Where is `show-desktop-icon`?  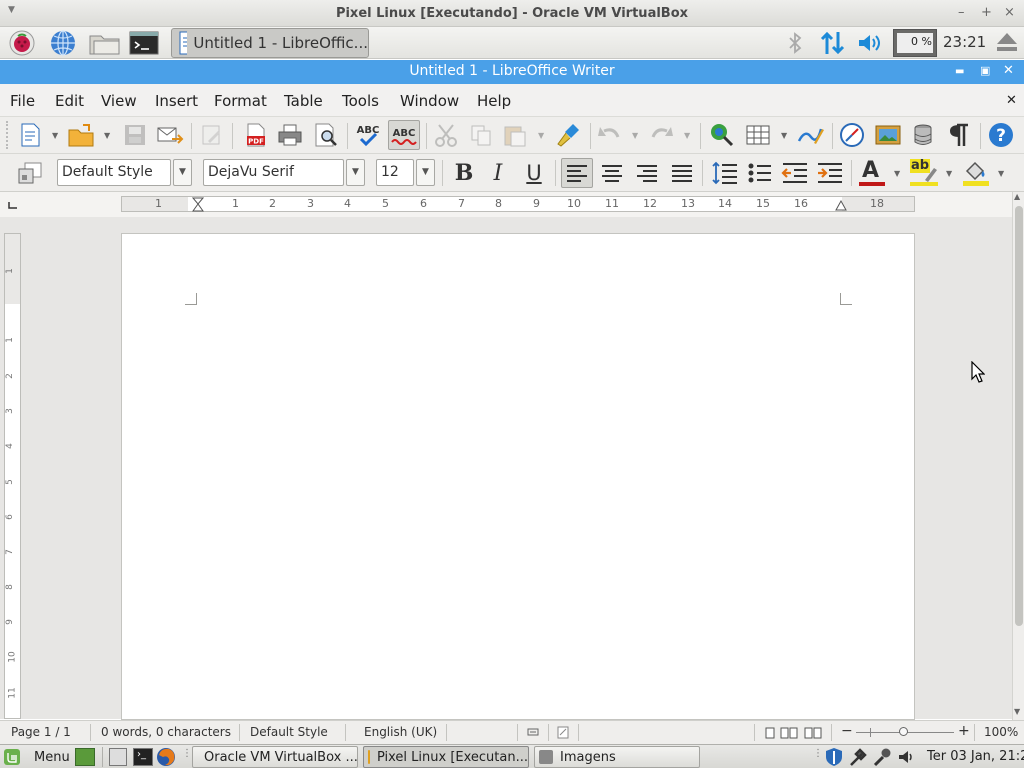 show-desktop-icon is located at coordinates (85, 757).